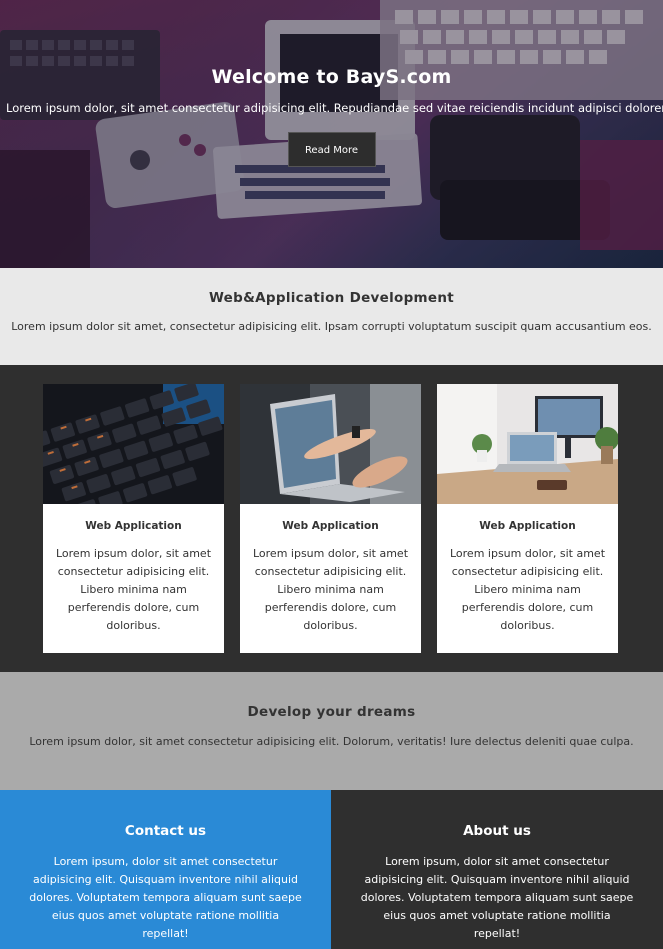  Describe the element at coordinates (527, 444) in the screenshot. I see `desk-workspace-image` at that location.